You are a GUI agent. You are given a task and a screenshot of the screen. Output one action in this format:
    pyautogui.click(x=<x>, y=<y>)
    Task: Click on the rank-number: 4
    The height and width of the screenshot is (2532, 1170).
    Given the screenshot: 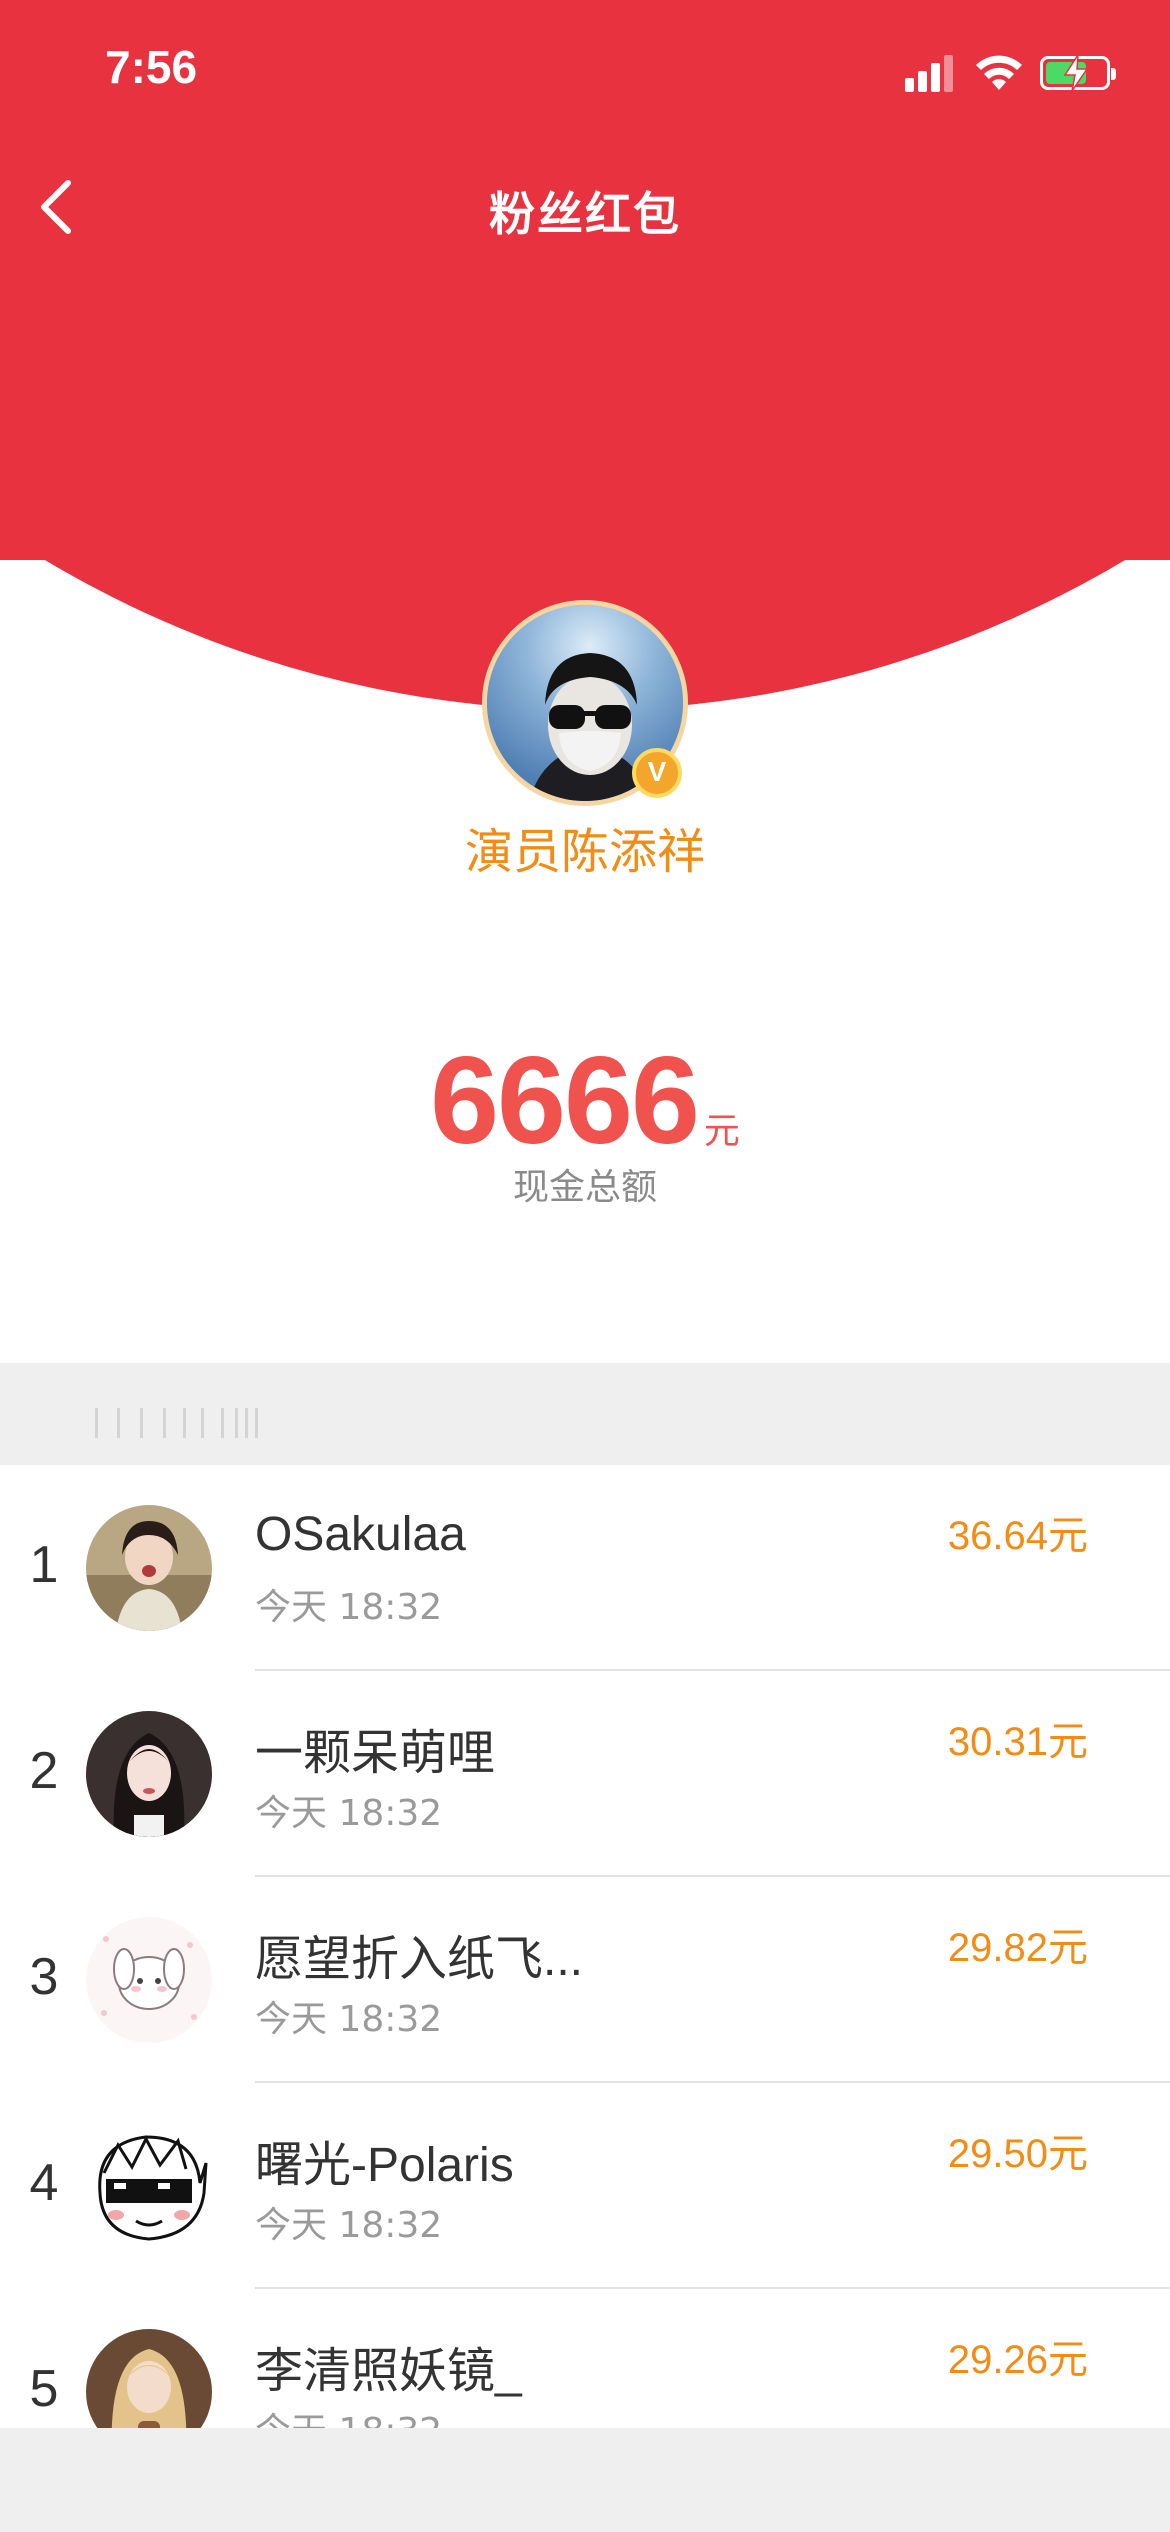 What is the action you would take?
    pyautogui.click(x=44, y=2183)
    